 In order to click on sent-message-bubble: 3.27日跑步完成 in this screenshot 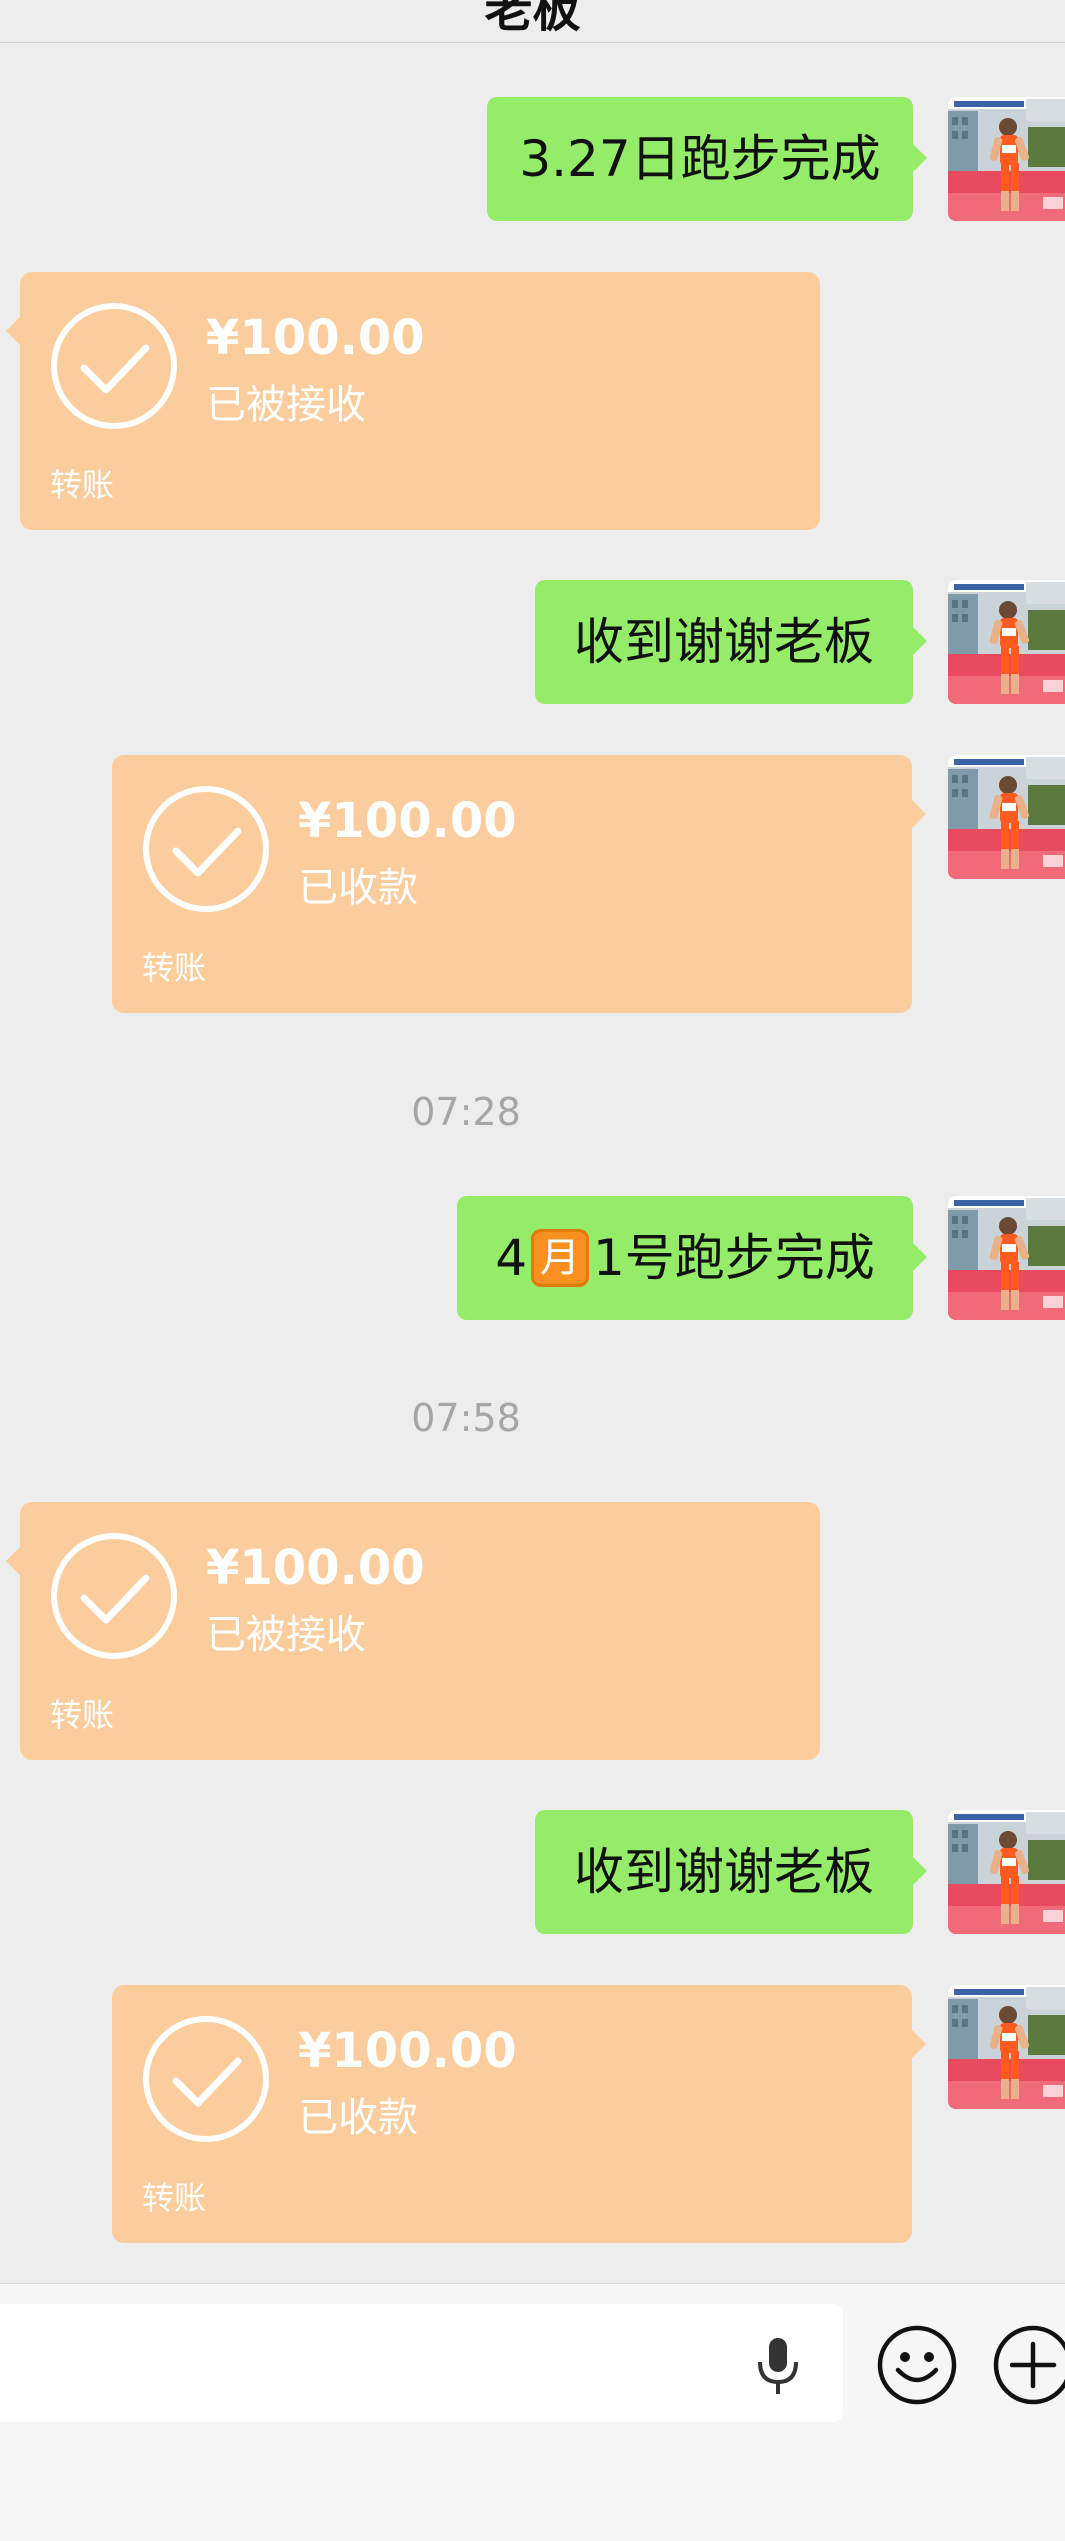, I will do `click(707, 159)`.